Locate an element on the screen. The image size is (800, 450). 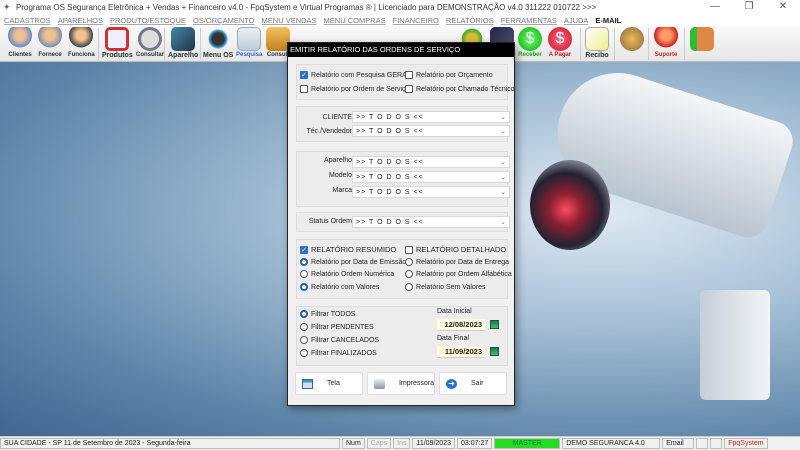
pesquisa-button: Pesquisa is located at coordinates (249, 44).